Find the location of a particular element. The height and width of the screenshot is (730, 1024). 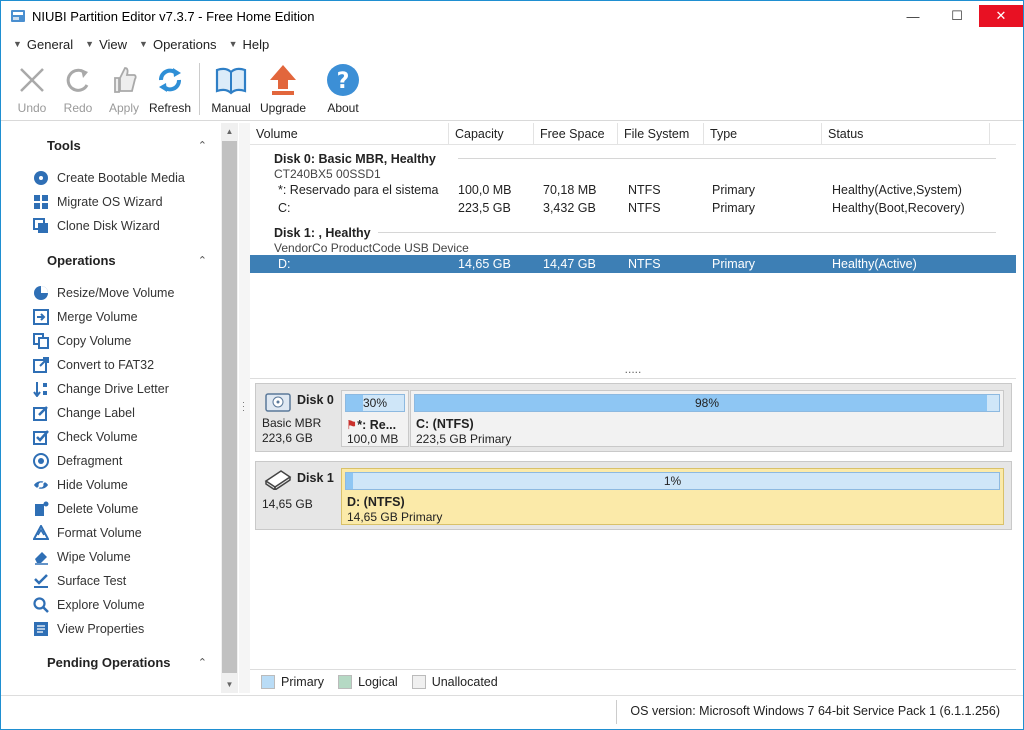

cell-status: Healthy(Boot,Recovery) is located at coordinates (898, 208).